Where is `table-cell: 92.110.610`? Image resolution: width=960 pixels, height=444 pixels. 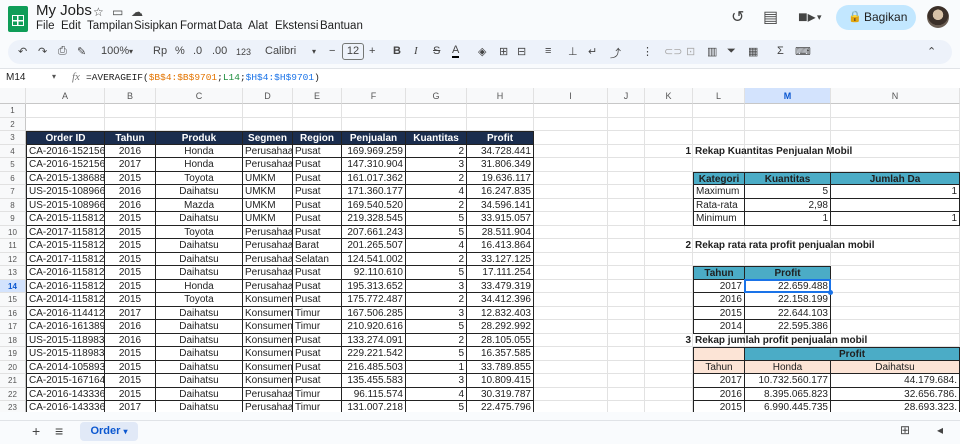 table-cell: 92.110.610 is located at coordinates (374, 273).